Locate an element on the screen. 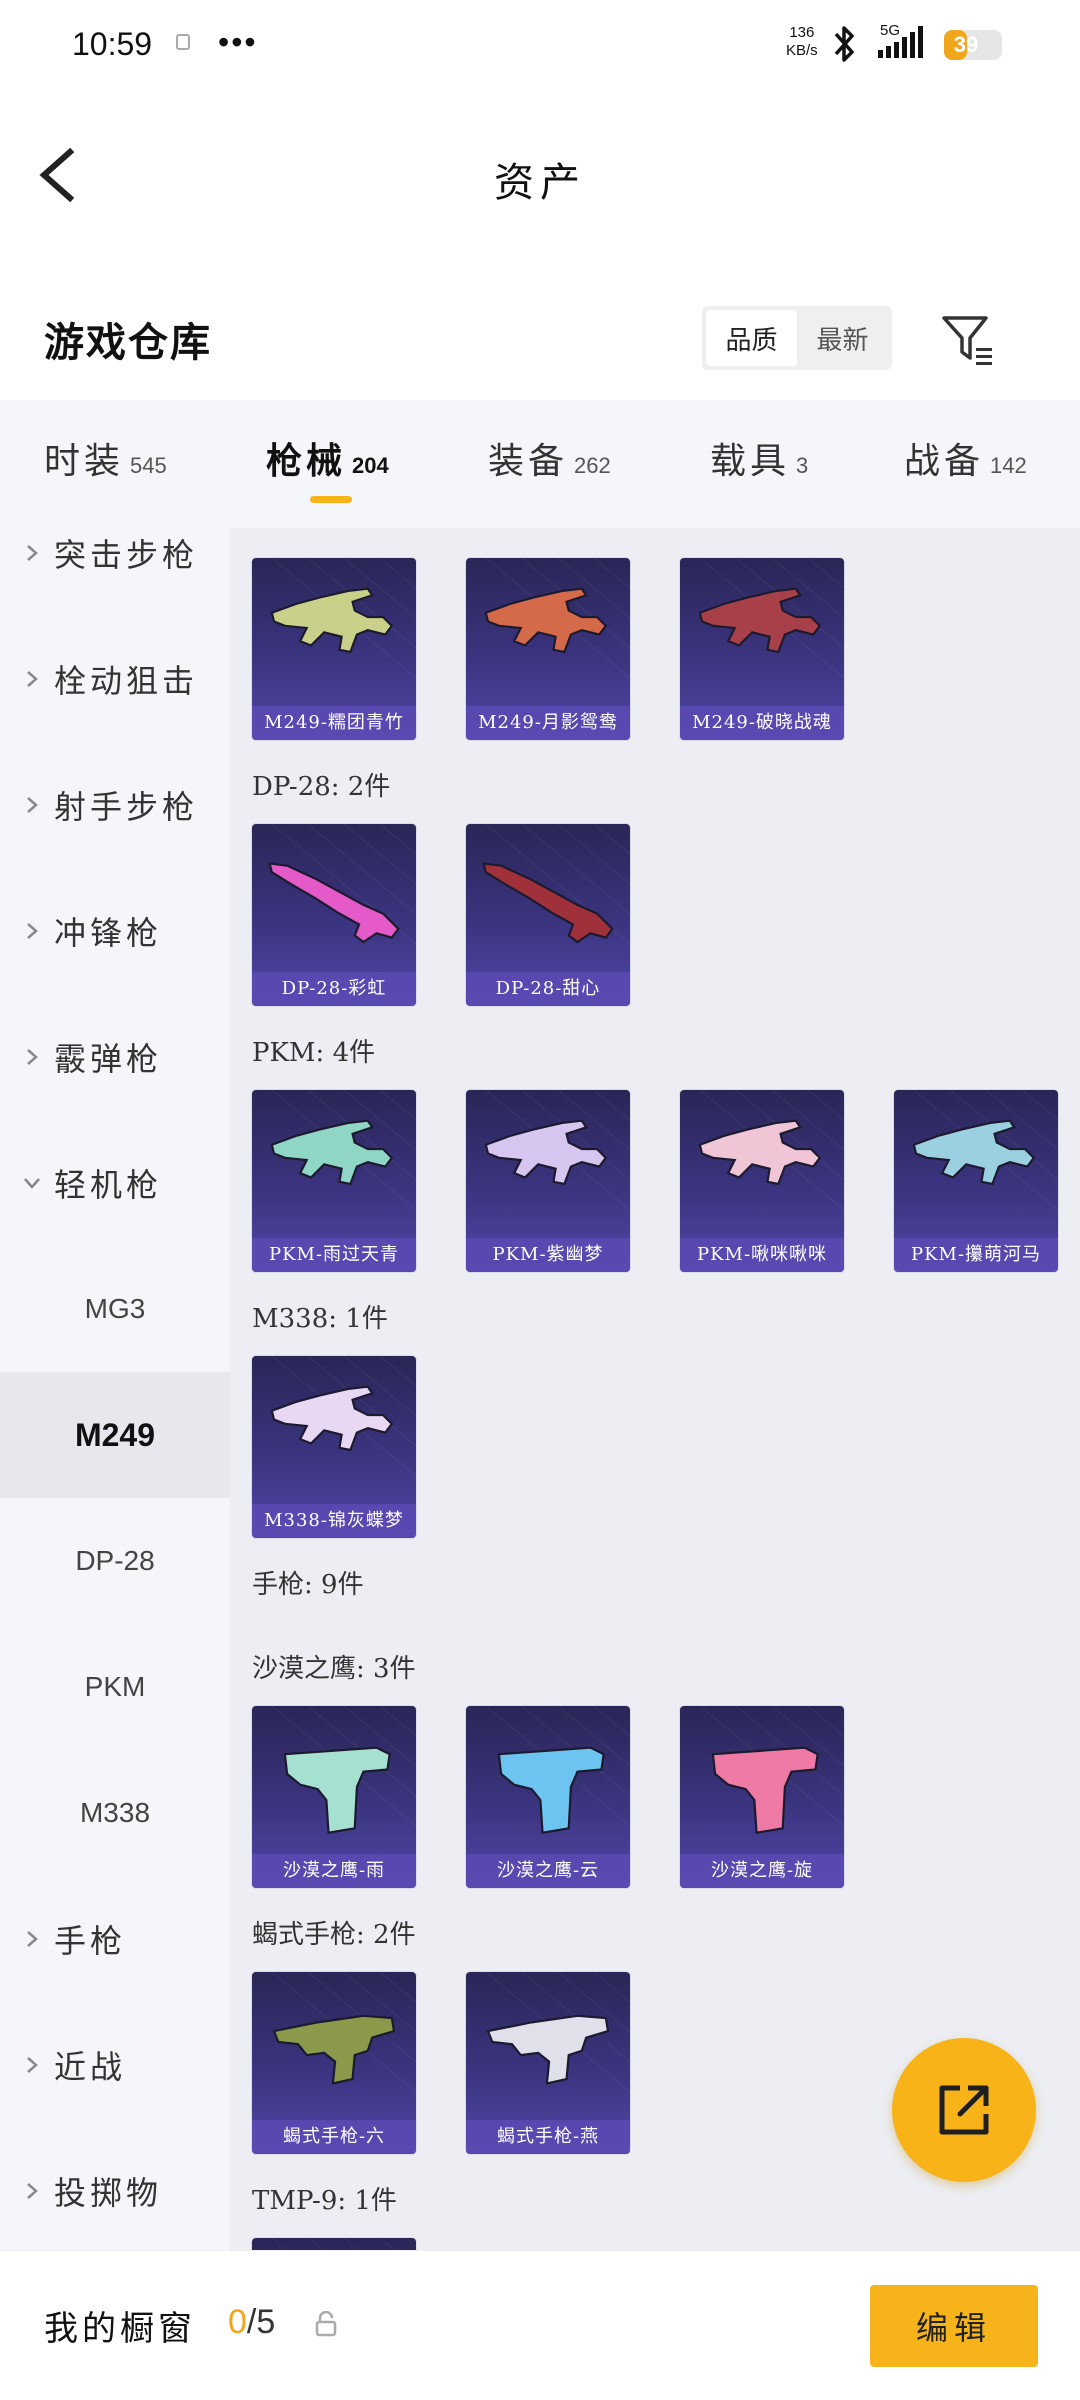 Image resolution: width=1080 pixels, height=2400 pixels. page-title: 资产 is located at coordinates (540, 183).